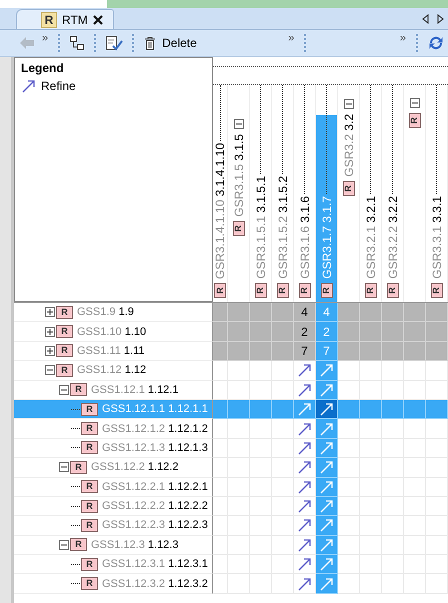  I want to click on row-header: R GSS1.12.3.1 1.12.3.1, so click(113, 564).